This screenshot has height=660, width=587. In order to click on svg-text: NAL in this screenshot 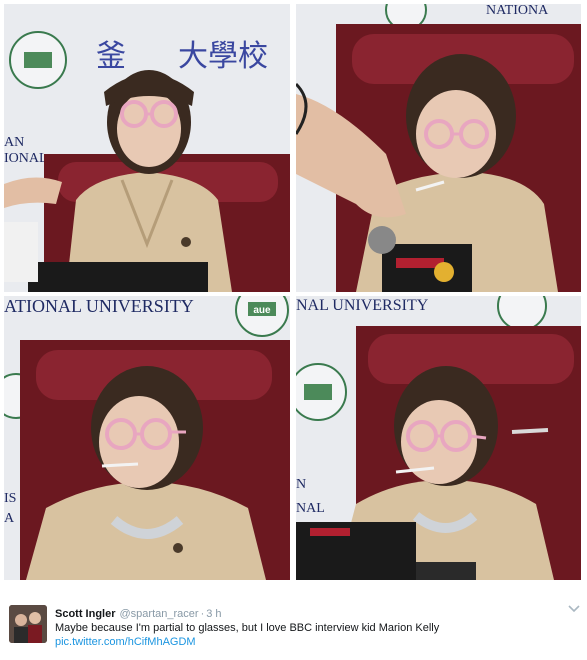, I will do `click(310, 508)`.